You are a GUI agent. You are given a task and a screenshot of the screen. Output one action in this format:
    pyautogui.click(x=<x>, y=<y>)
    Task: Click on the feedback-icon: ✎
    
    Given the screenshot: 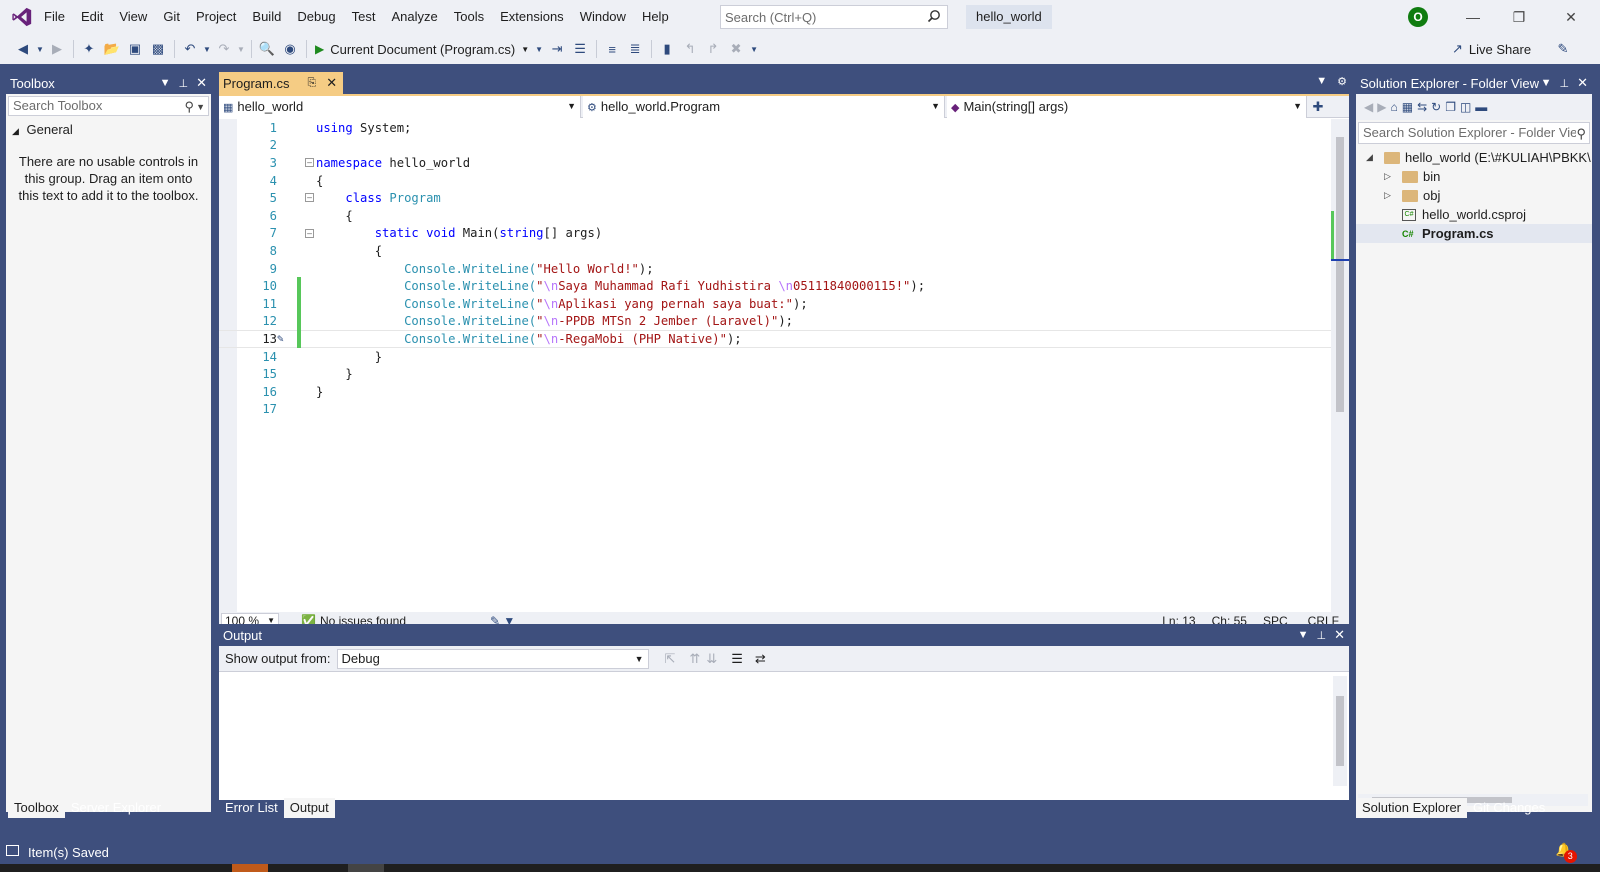 What is the action you would take?
    pyautogui.click(x=1563, y=49)
    